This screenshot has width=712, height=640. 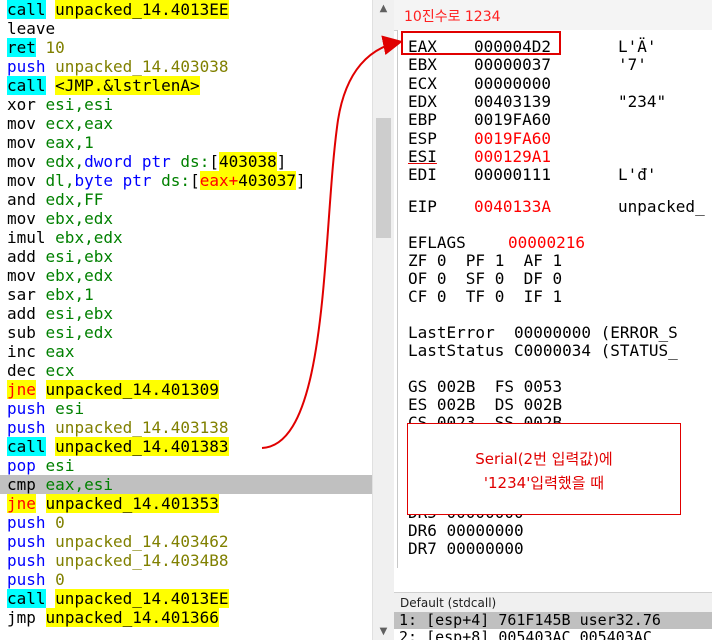 I want to click on register-comment-eip: unpacked_, so click(x=661, y=207).